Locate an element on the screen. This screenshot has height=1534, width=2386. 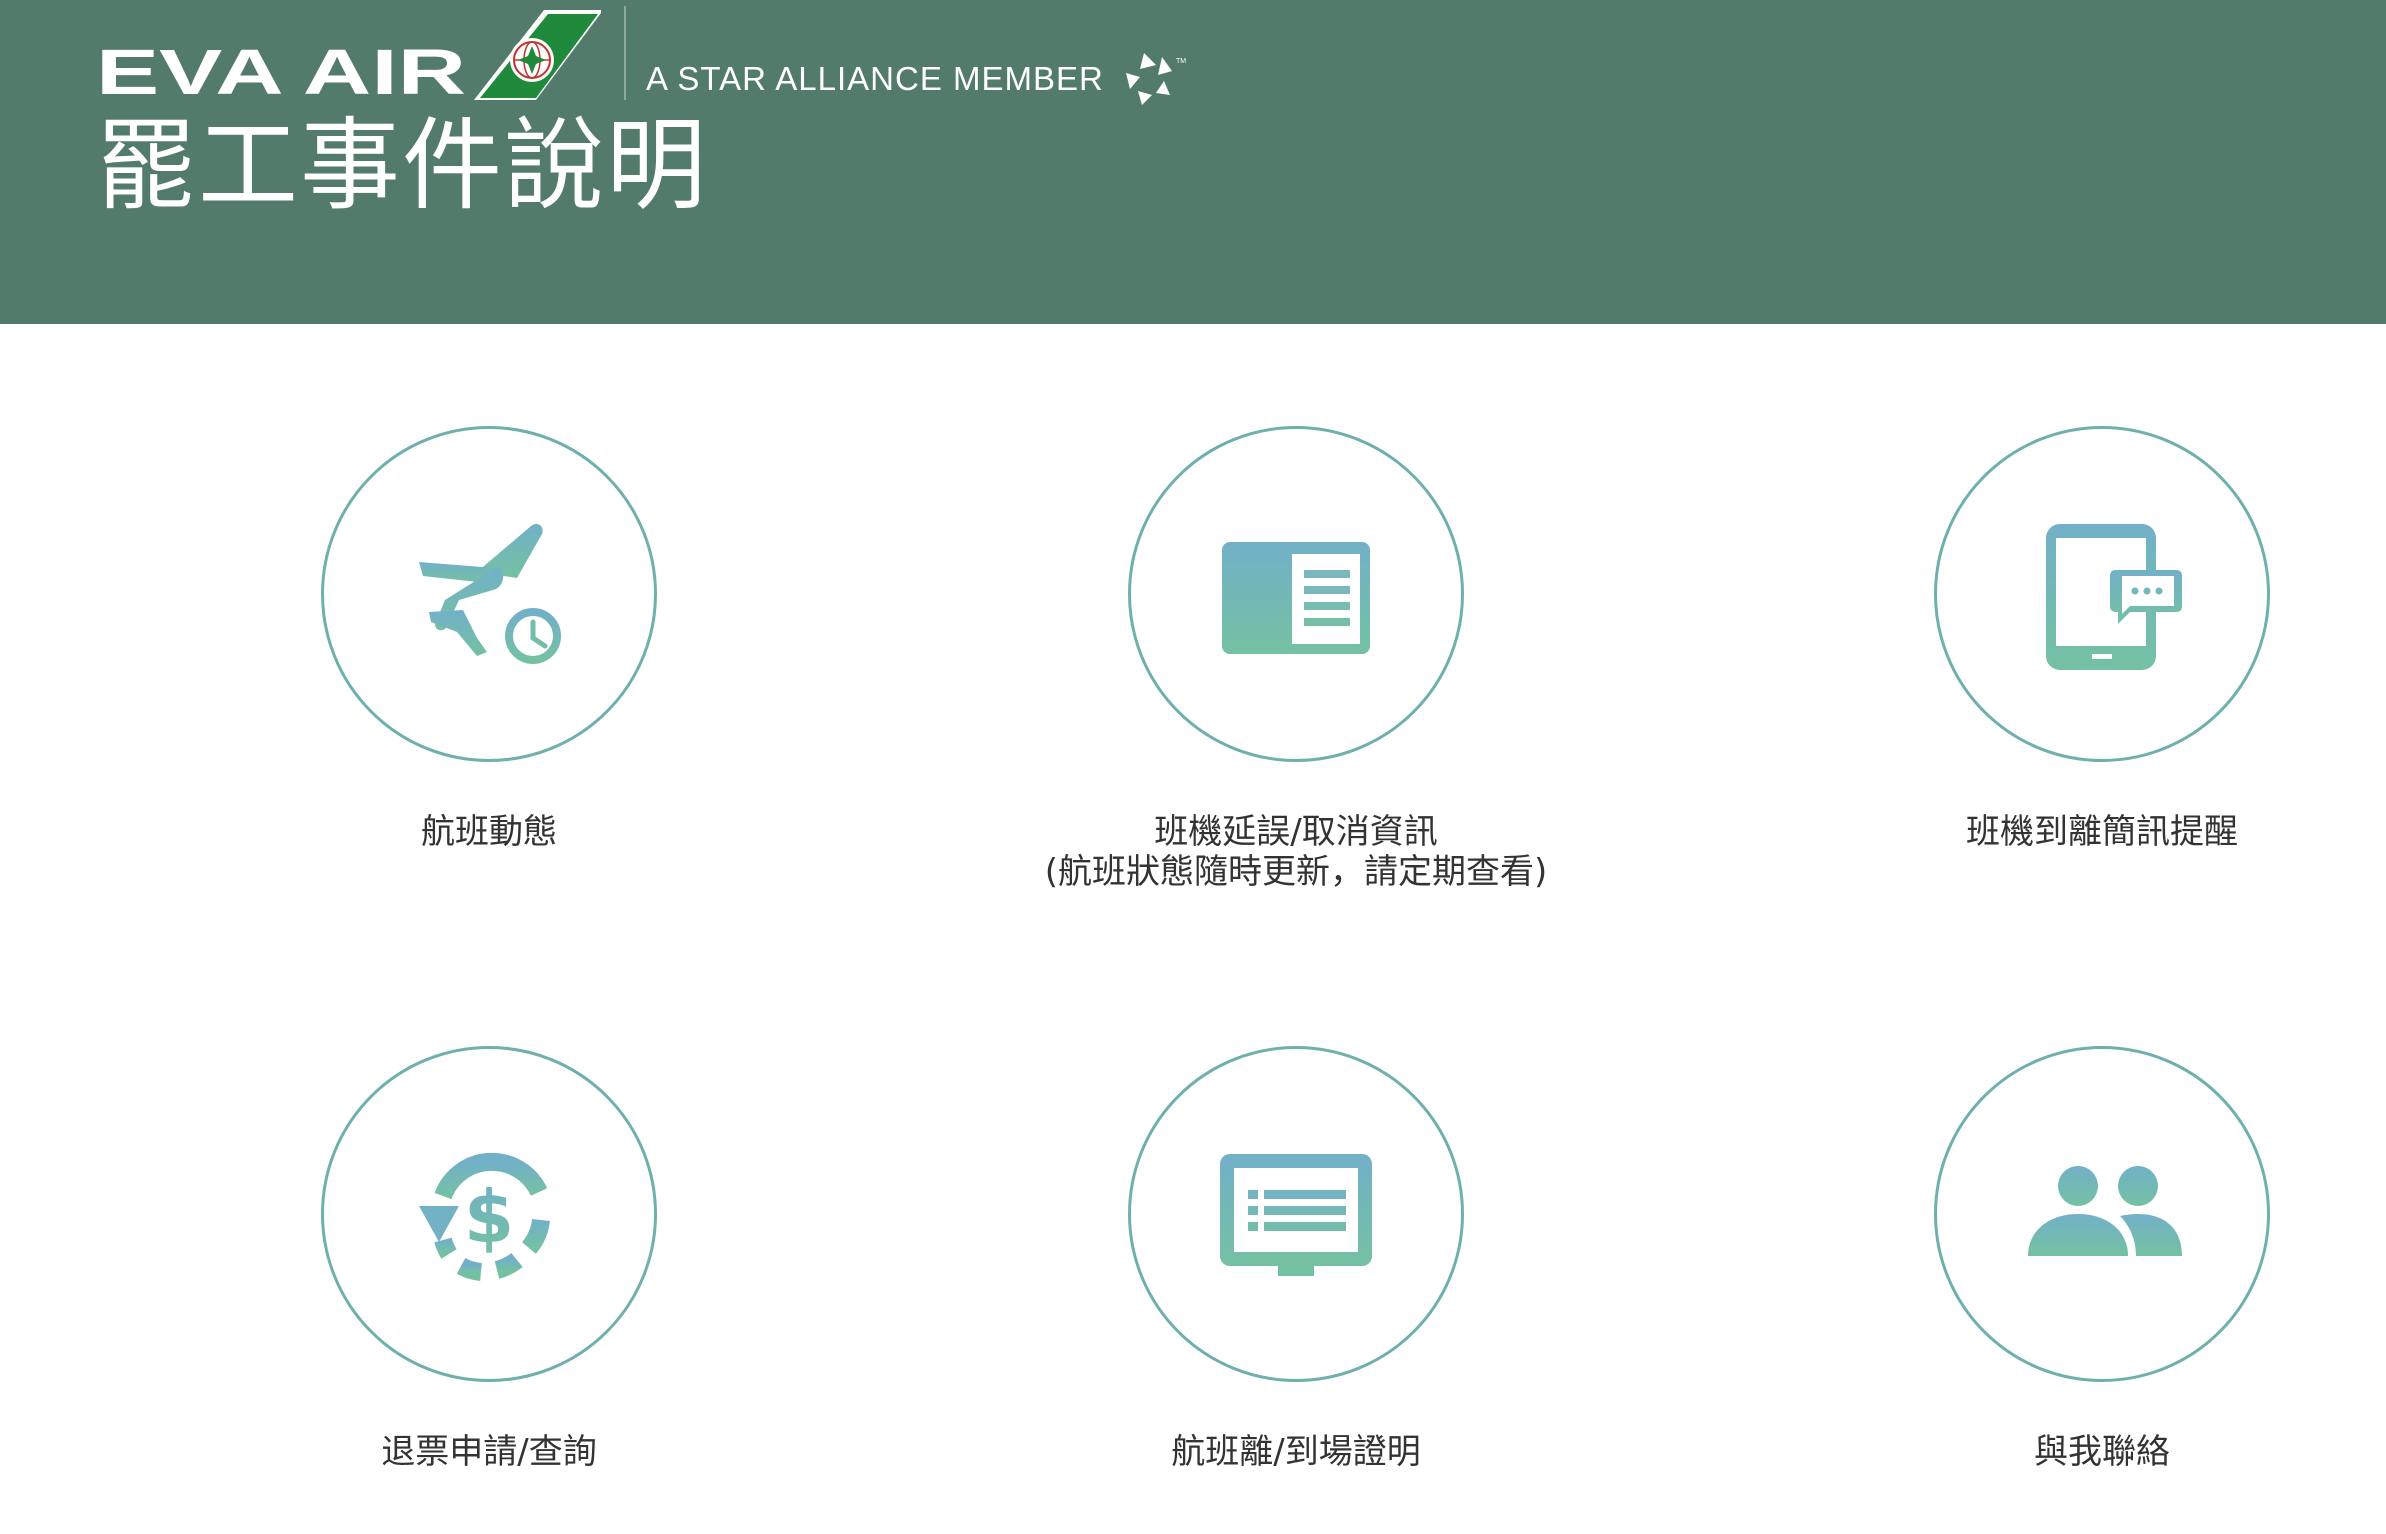
tile-sms-reminder: 班機到離簡訊提醒 is located at coordinates (2102, 639).